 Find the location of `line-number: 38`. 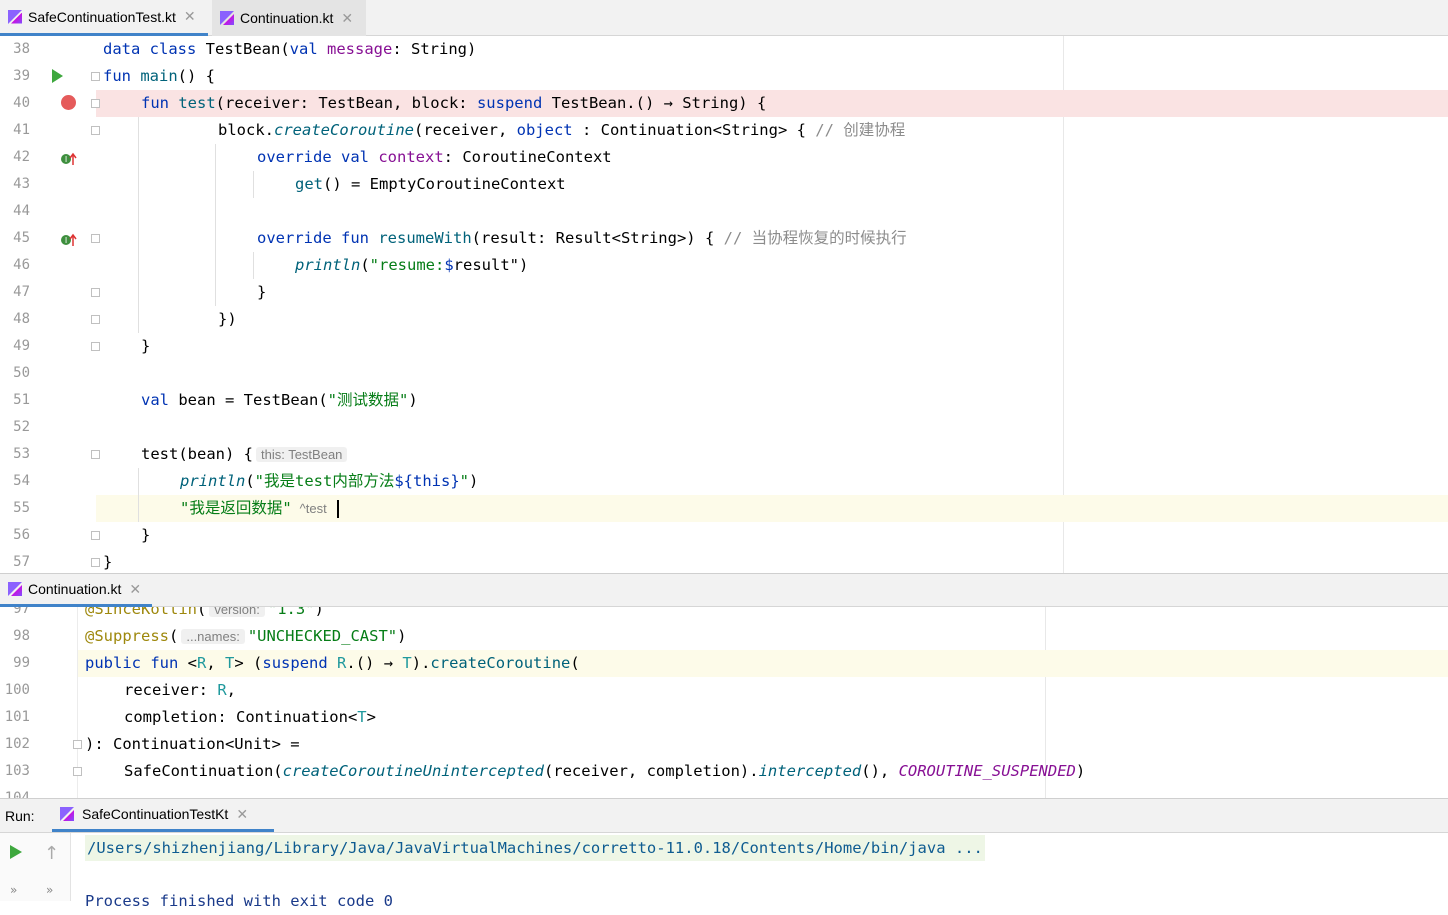

line-number: 38 is located at coordinates (21, 49).